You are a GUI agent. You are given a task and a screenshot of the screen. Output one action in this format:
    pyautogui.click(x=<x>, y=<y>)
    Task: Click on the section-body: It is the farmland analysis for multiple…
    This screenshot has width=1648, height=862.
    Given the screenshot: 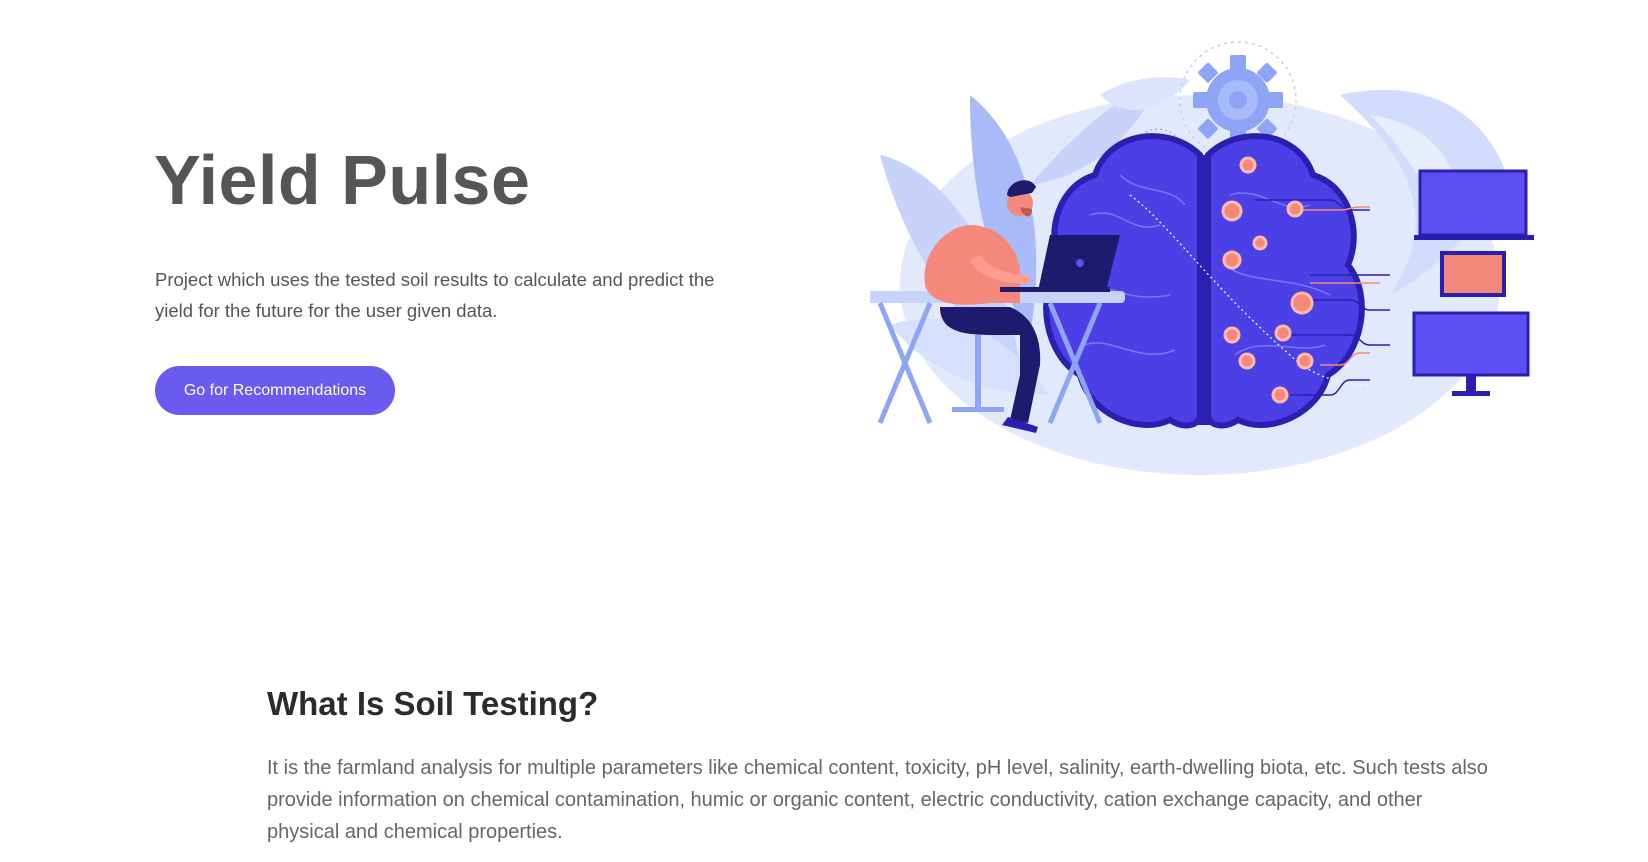 What is the action you would take?
    pyautogui.click(x=877, y=800)
    